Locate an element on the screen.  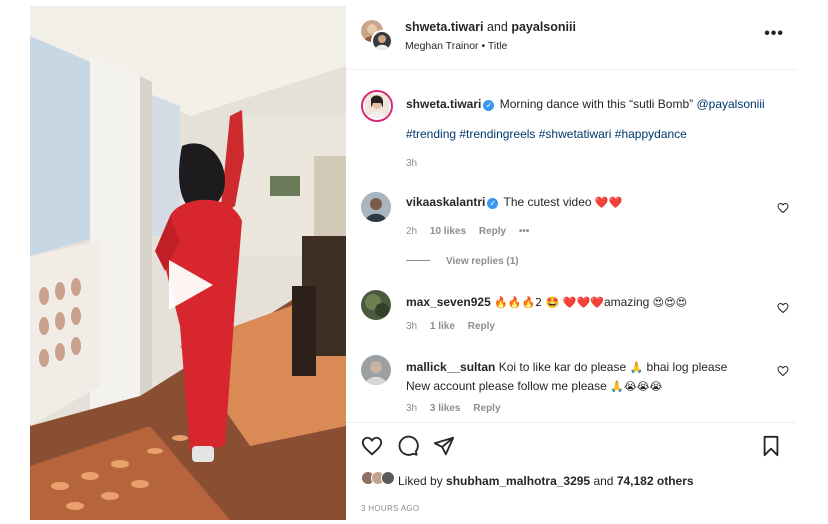
header-and: and is located at coordinates (497, 27).